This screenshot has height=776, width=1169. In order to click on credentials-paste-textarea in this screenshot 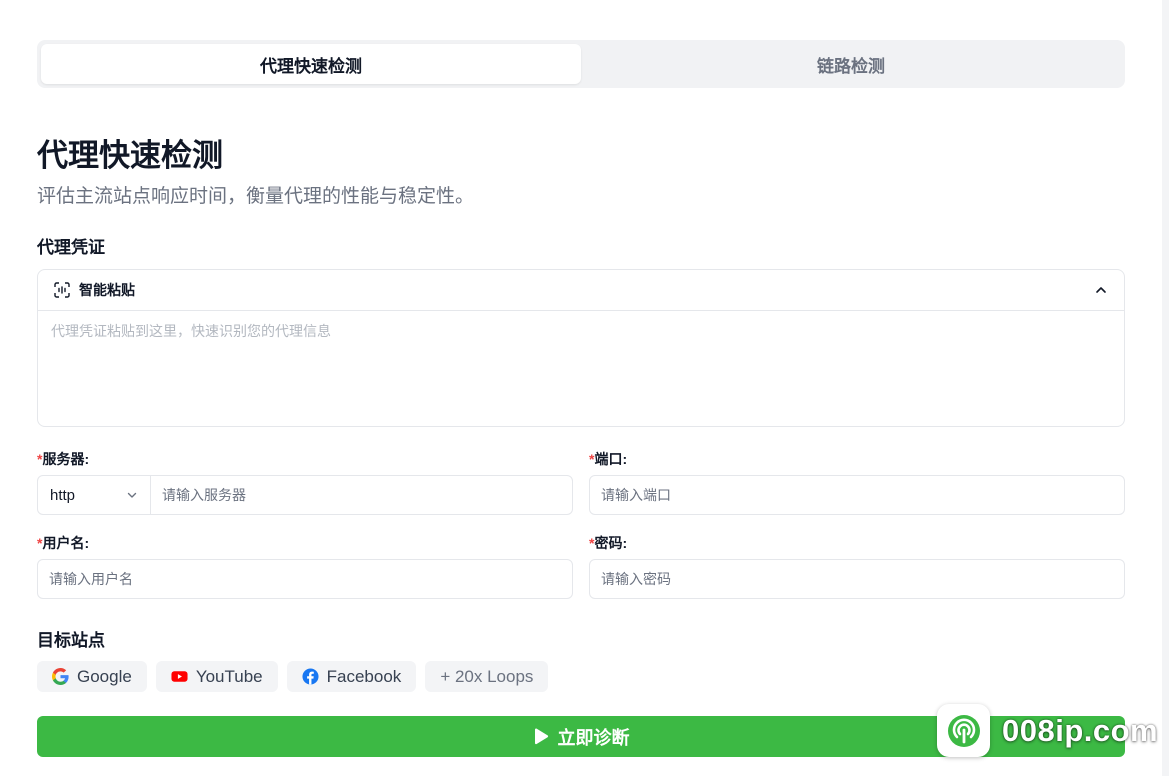, I will do `click(581, 368)`.